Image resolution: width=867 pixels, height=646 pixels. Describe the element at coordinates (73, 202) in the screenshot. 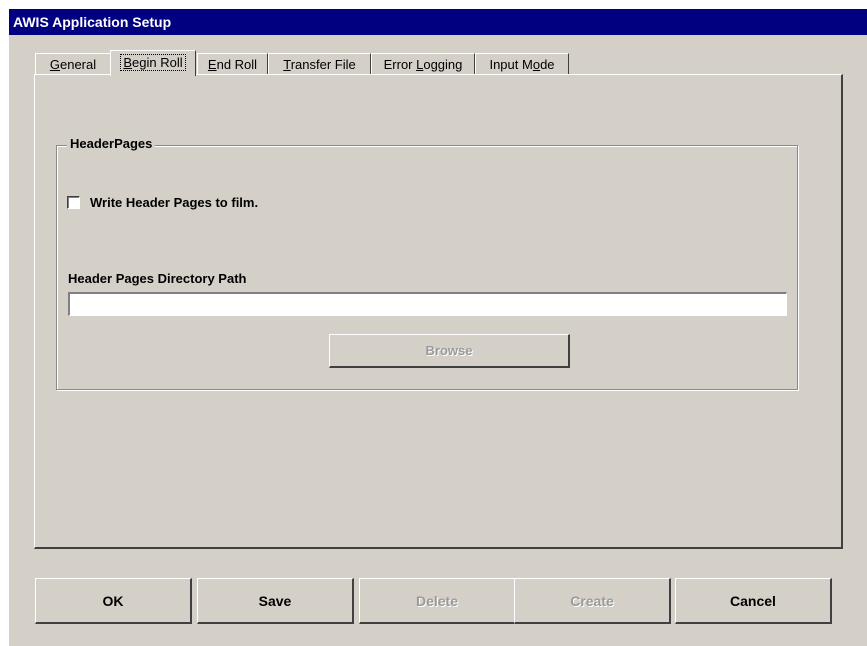

I see `write-header-pages-checkbox` at that location.